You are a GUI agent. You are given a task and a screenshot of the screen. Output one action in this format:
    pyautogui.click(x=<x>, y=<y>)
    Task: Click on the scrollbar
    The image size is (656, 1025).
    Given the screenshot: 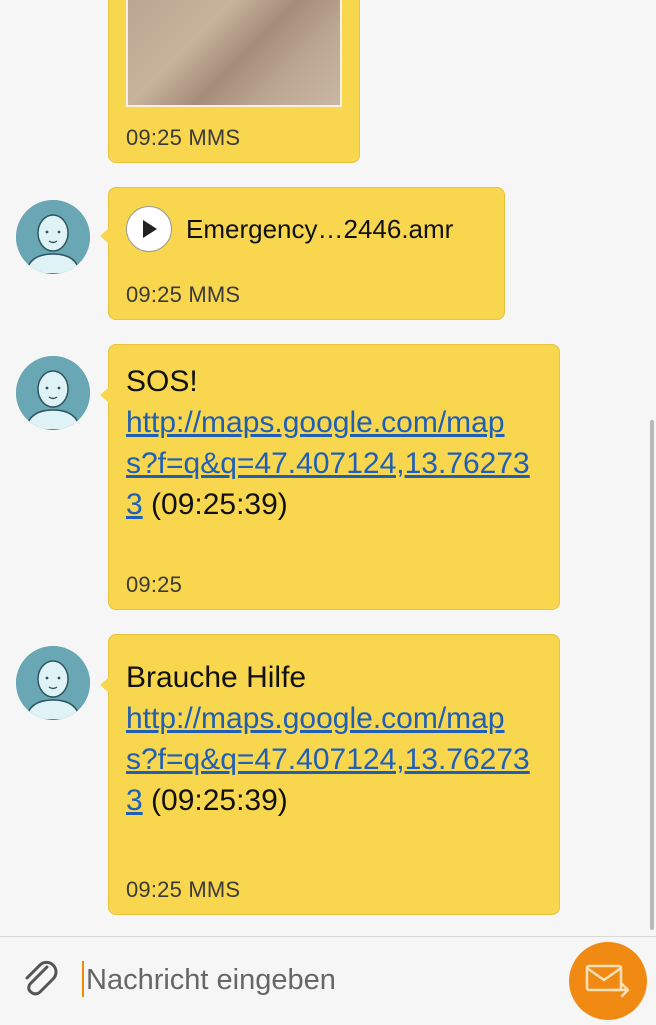 What is the action you would take?
    pyautogui.click(x=652, y=675)
    